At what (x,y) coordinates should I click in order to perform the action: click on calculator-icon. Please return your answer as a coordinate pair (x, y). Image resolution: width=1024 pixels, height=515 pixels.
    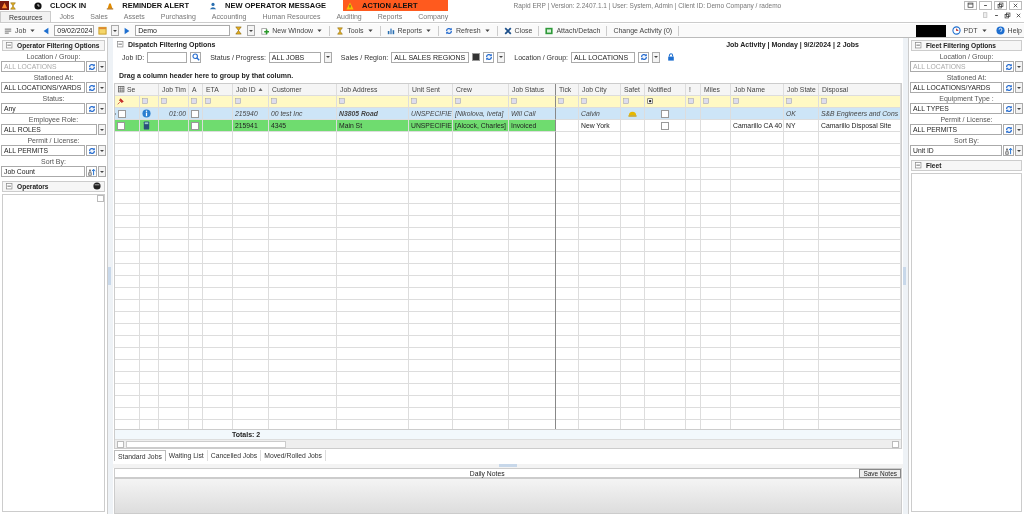
    Looking at the image, I should click on (146, 125).